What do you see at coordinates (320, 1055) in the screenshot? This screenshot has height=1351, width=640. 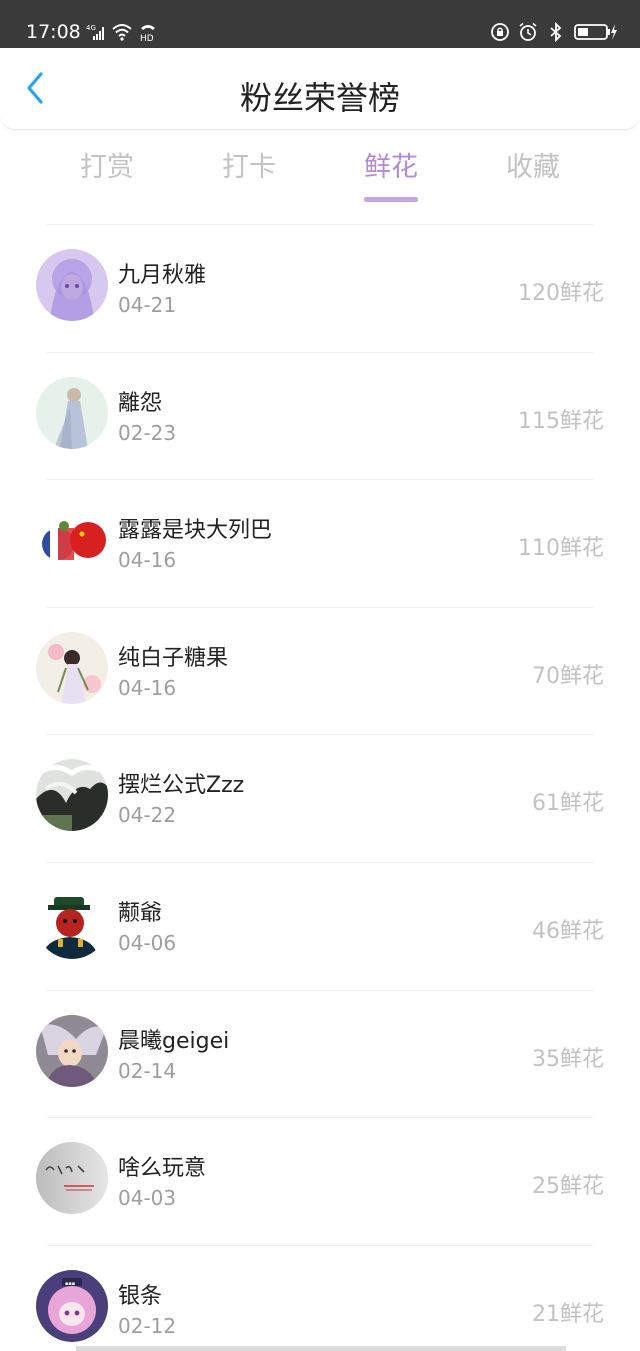 I see `list-item: 晨曦geigei 02-14 35鲜花` at bounding box center [320, 1055].